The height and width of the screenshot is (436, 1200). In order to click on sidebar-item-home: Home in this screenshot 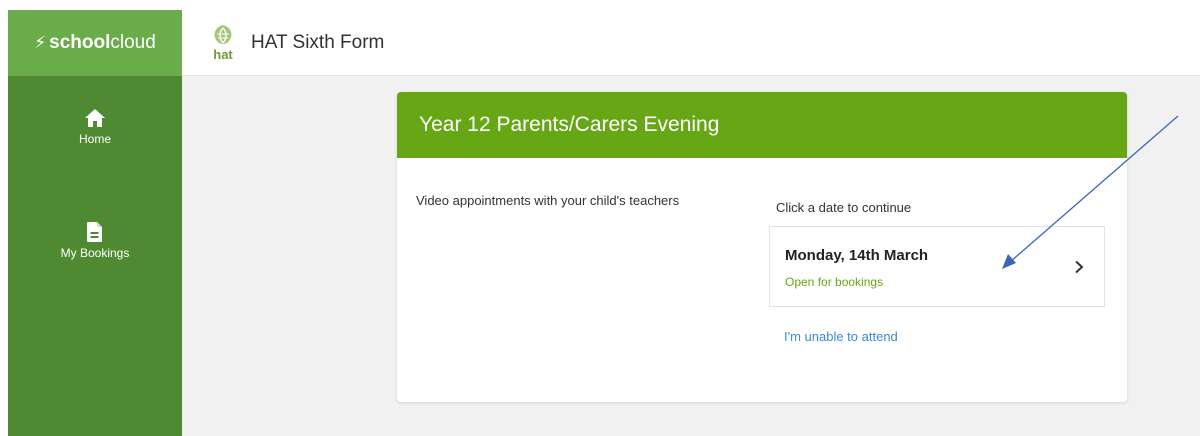, I will do `click(95, 127)`.